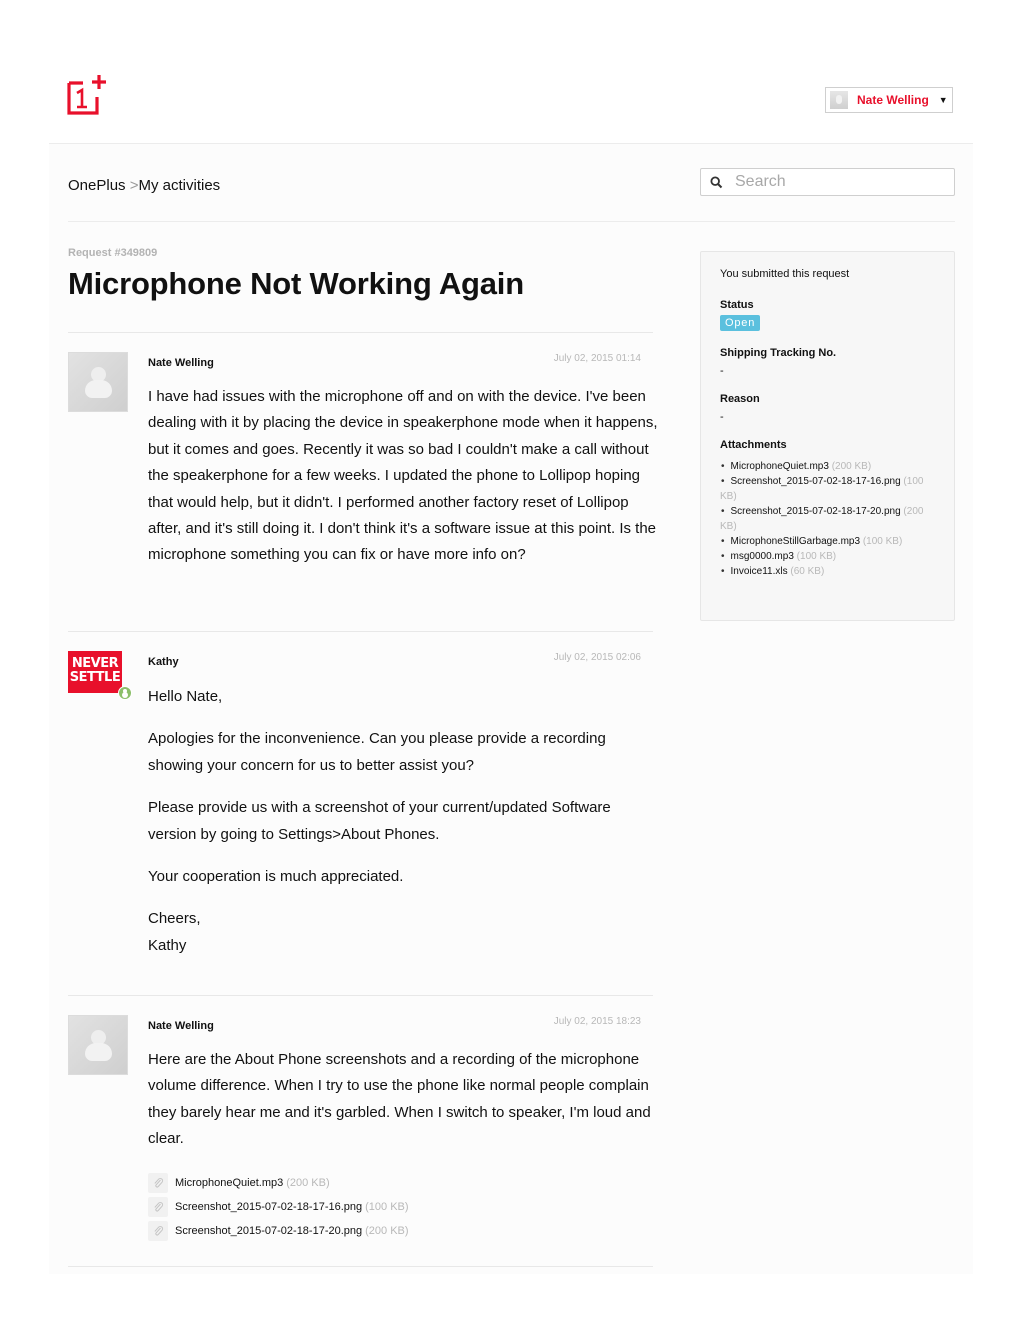 Image resolution: width=1020 pixels, height=1320 pixels. Describe the element at coordinates (125, 693) in the screenshot. I see `agent-badge-icon` at that location.